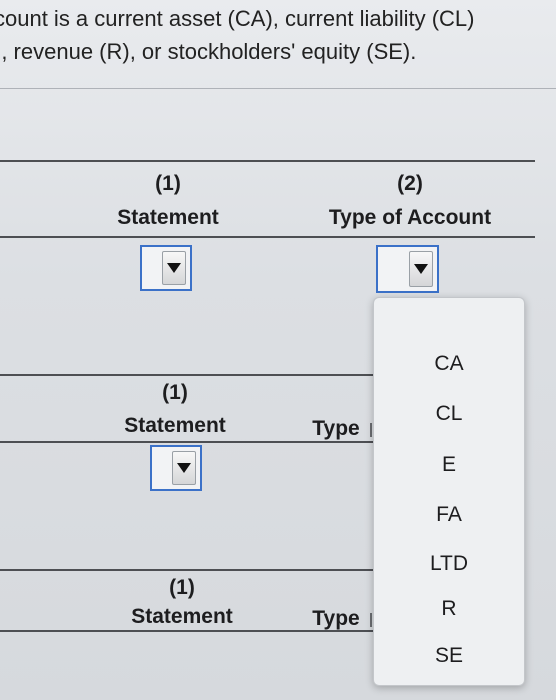  What do you see at coordinates (371, 430) in the screenshot?
I see `row-2-type-dropdown-edge` at bounding box center [371, 430].